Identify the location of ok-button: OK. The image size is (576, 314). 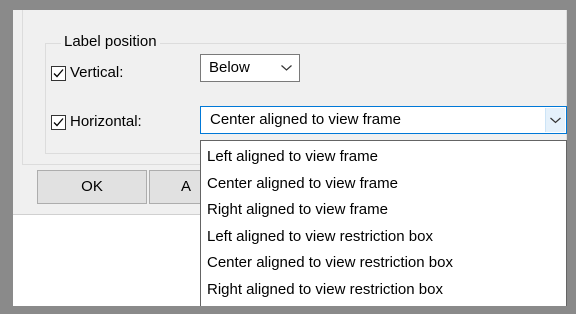
(92, 187).